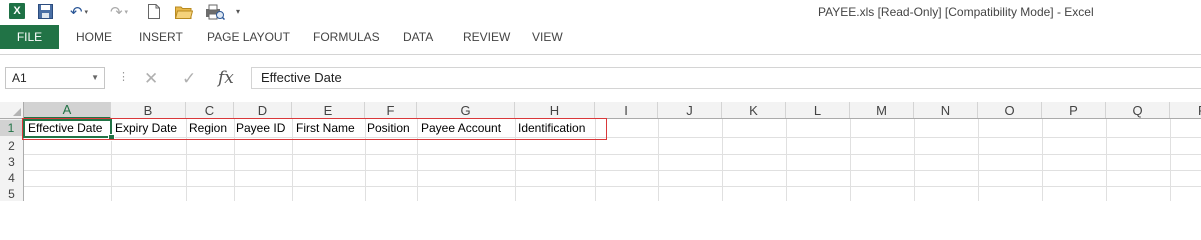  Describe the element at coordinates (19, 78) in the screenshot. I see `name-box-value: A1` at that location.